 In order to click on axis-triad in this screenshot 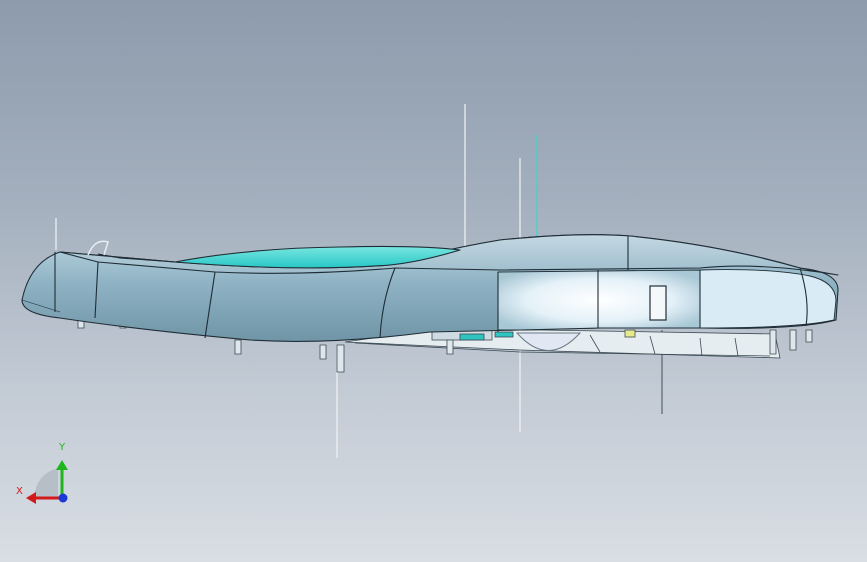, I will do `click(47, 482)`.